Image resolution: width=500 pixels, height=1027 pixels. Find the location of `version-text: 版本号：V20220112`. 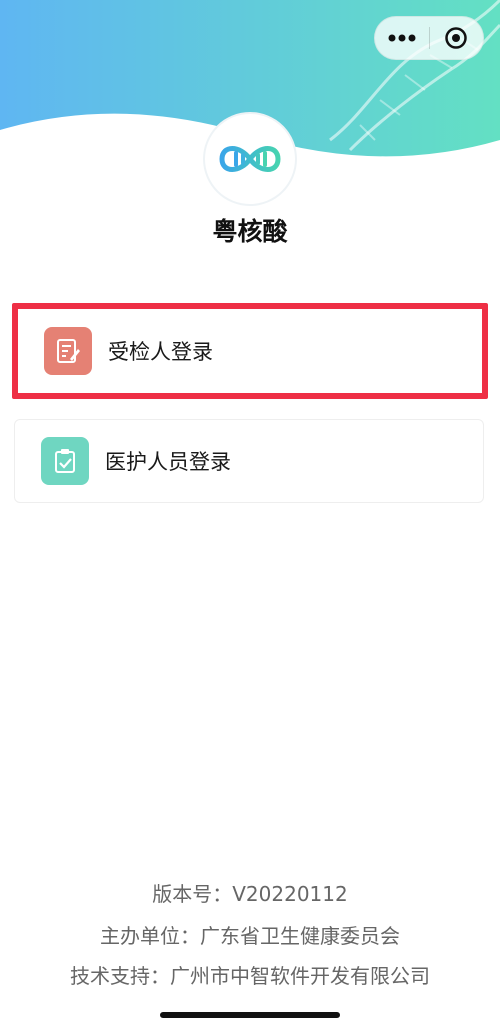

version-text: 版本号：V20220112 is located at coordinates (250, 894).